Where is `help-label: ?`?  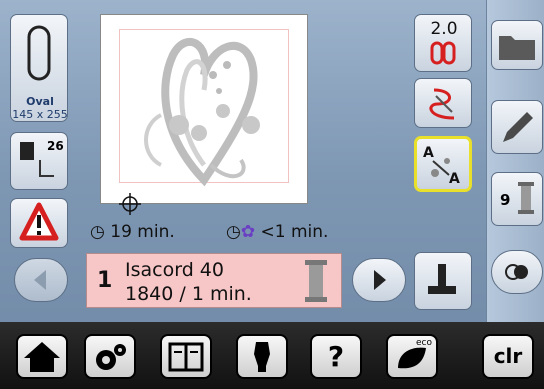 help-label: ? is located at coordinates (336, 356).